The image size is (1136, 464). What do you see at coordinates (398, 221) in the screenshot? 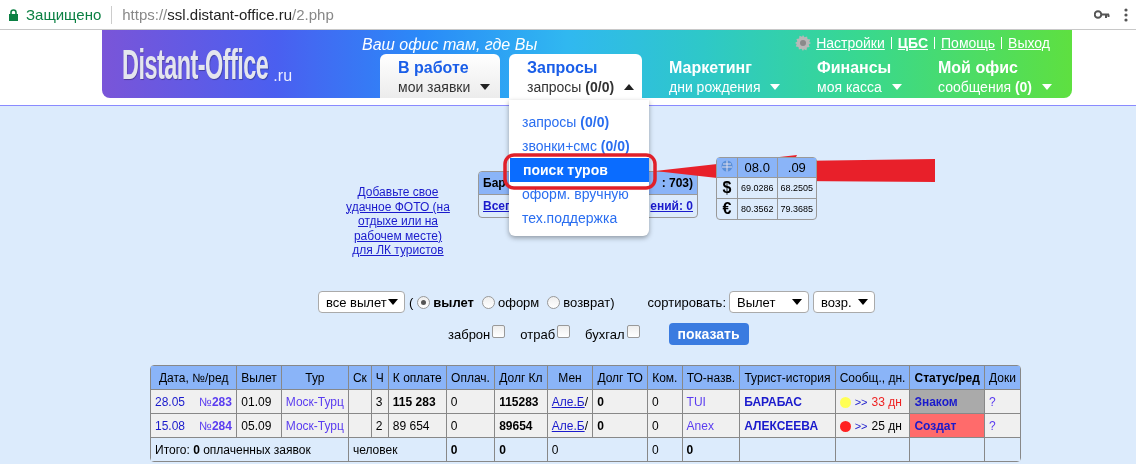
I see `photo-link: Добавьте свое удачное ФОТО (на отдыхе или на рабочем месте) для ЛК туристов` at bounding box center [398, 221].